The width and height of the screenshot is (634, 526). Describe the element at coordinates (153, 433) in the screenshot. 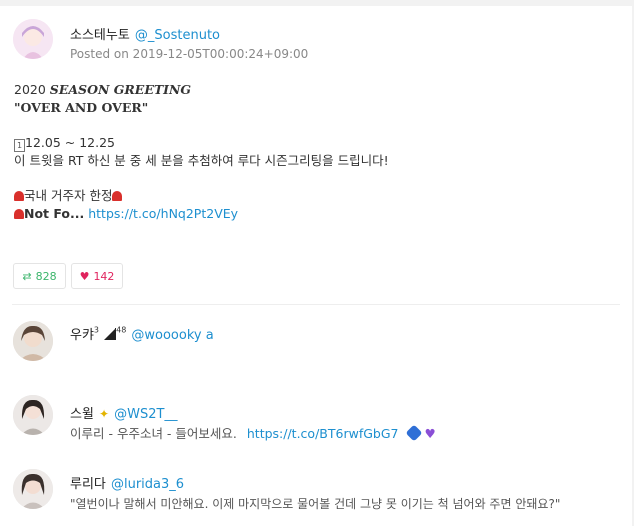

I see `reply-text: 이루리 - 우주소녀 - 들어보세요.` at that location.